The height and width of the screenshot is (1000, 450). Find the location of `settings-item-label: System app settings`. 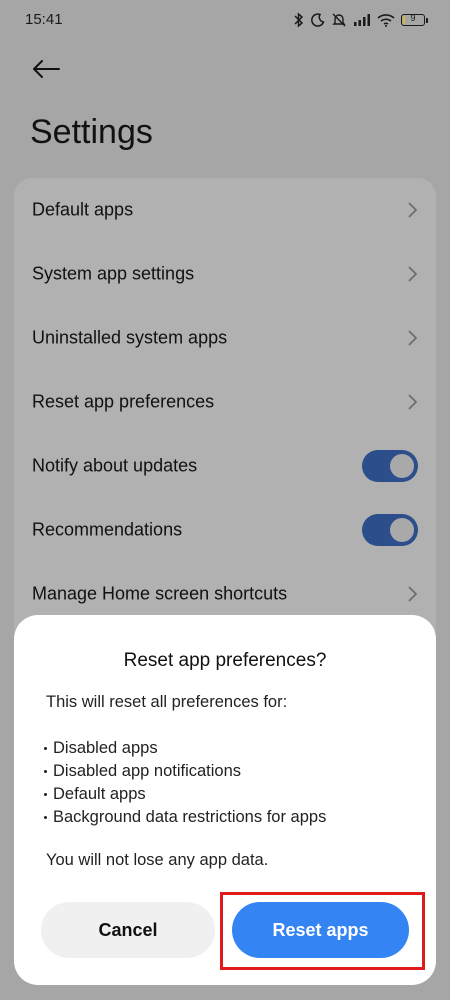

settings-item-label: System app settings is located at coordinates (113, 273).